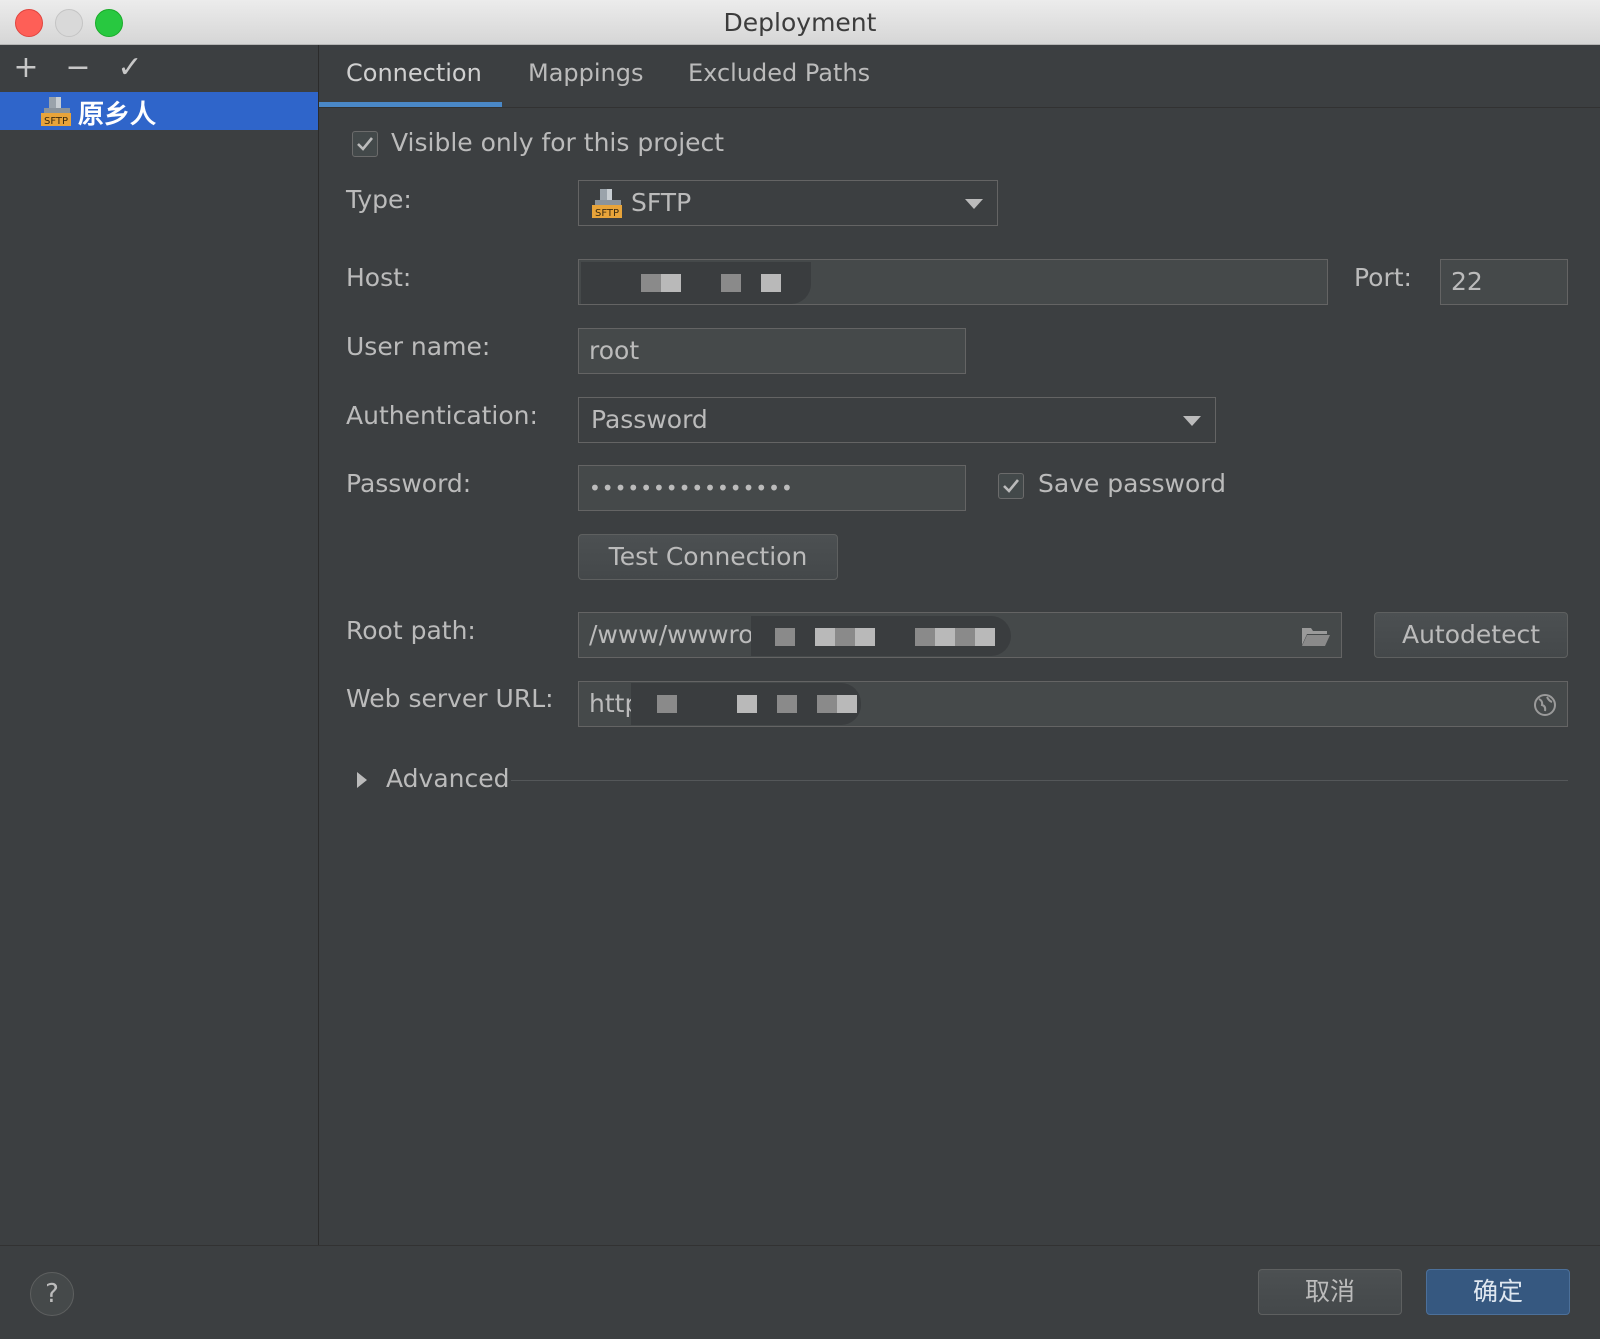 The image size is (1600, 1339). What do you see at coordinates (1039, 780) in the screenshot?
I see `advanced-divider` at bounding box center [1039, 780].